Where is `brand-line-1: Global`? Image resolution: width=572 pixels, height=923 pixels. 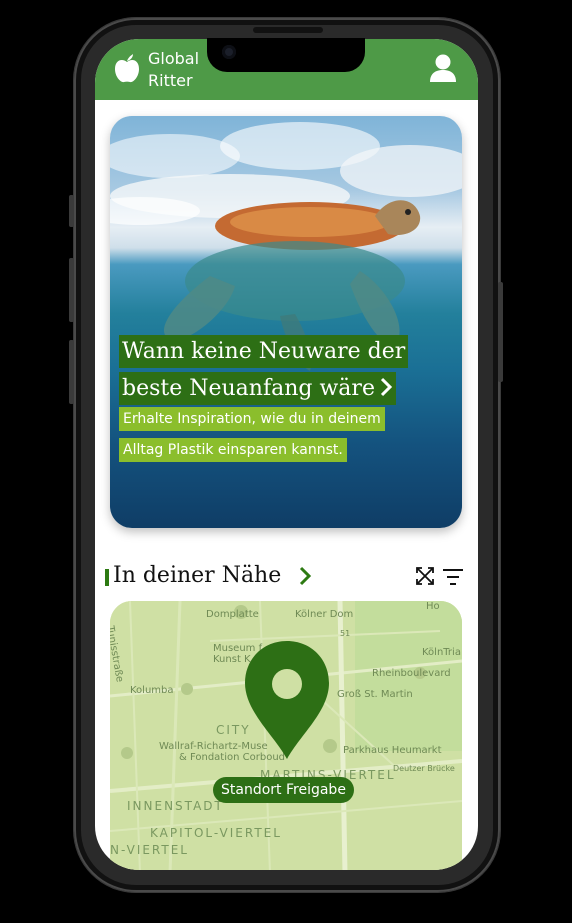 brand-line-1: Global is located at coordinates (174, 58).